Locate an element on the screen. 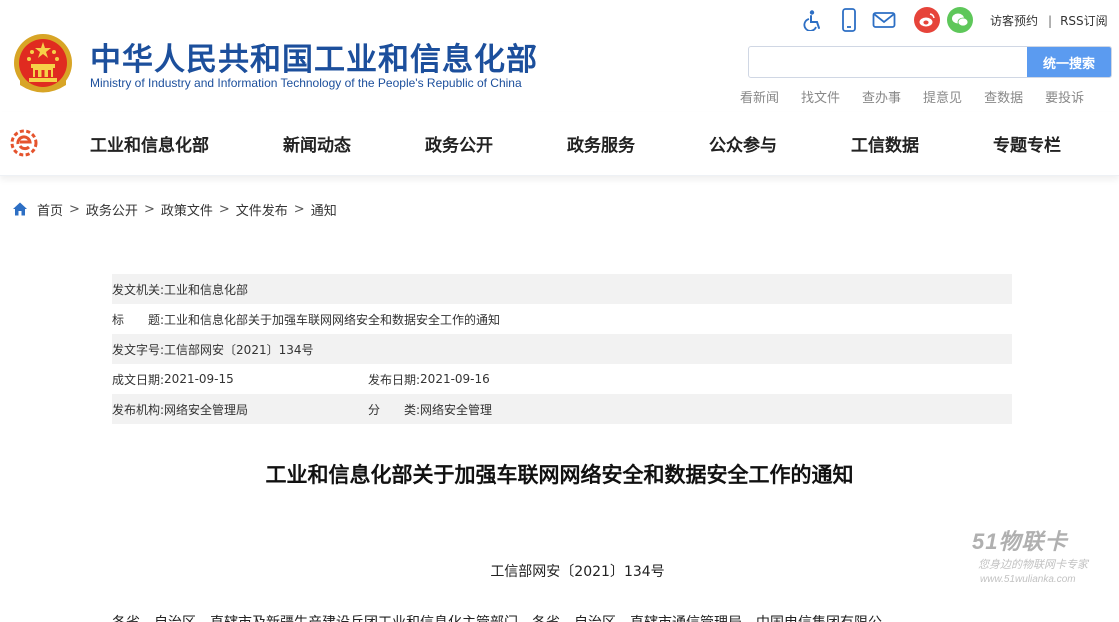 The height and width of the screenshot is (622, 1119). nav-item-news: 新闻动态 is located at coordinates (317, 143).